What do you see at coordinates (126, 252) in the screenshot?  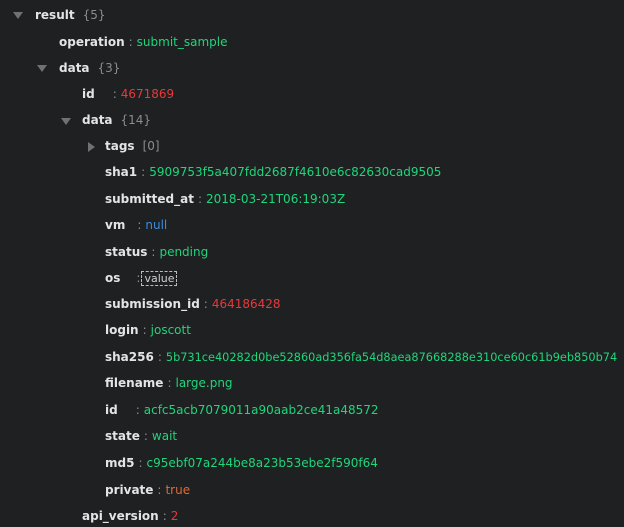 I see `key-label: status` at bounding box center [126, 252].